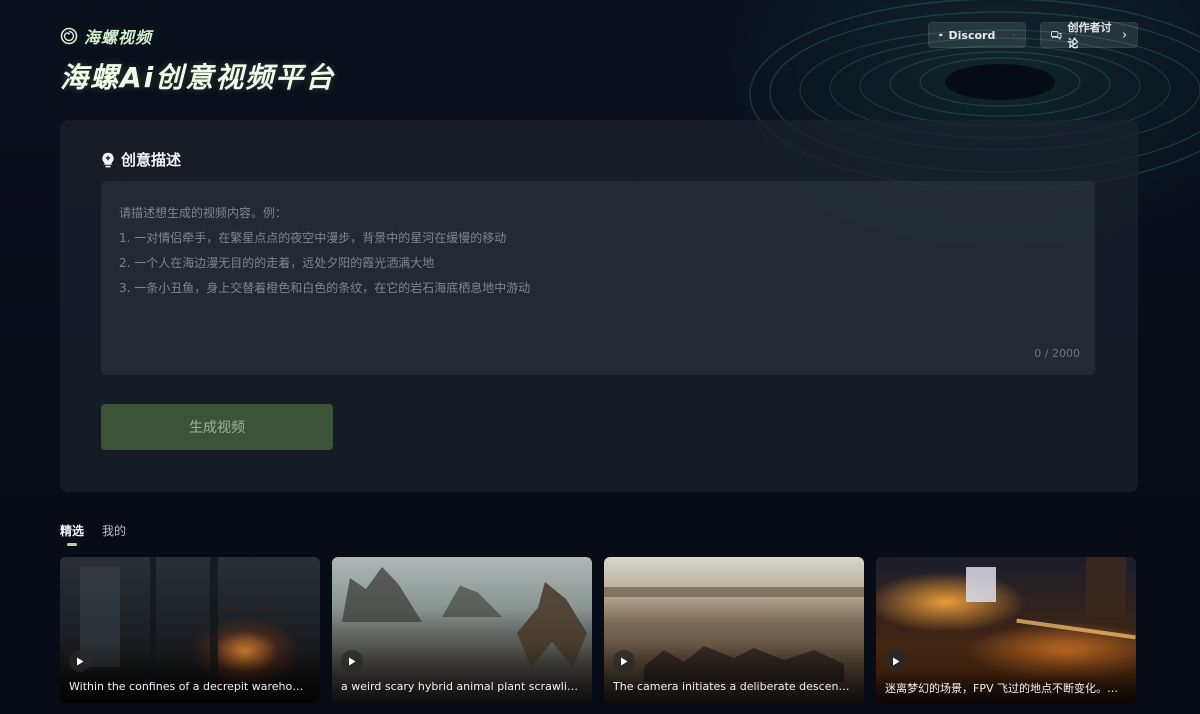 This screenshot has width=1200, height=714. I want to click on creator-forum-button: 创作者讨论, so click(1089, 35).